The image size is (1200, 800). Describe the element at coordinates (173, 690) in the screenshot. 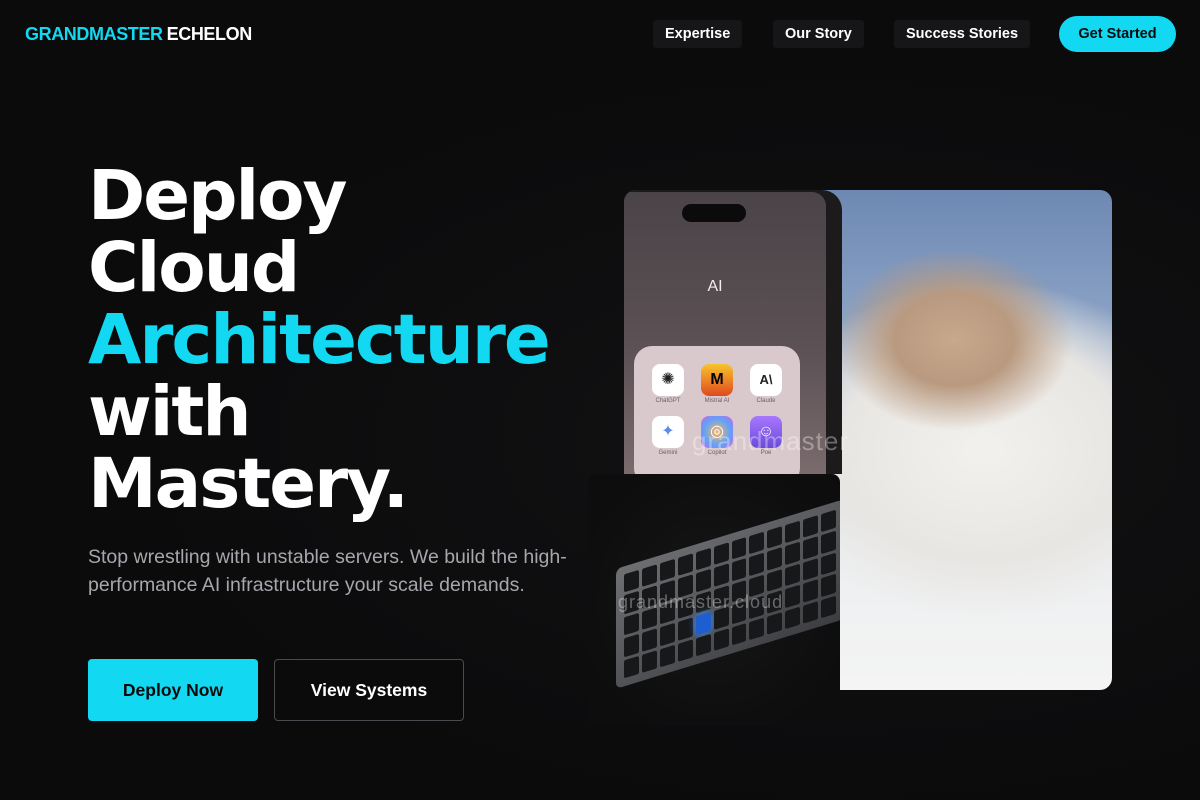

I see `deploy-now-button: Deploy Now` at that location.